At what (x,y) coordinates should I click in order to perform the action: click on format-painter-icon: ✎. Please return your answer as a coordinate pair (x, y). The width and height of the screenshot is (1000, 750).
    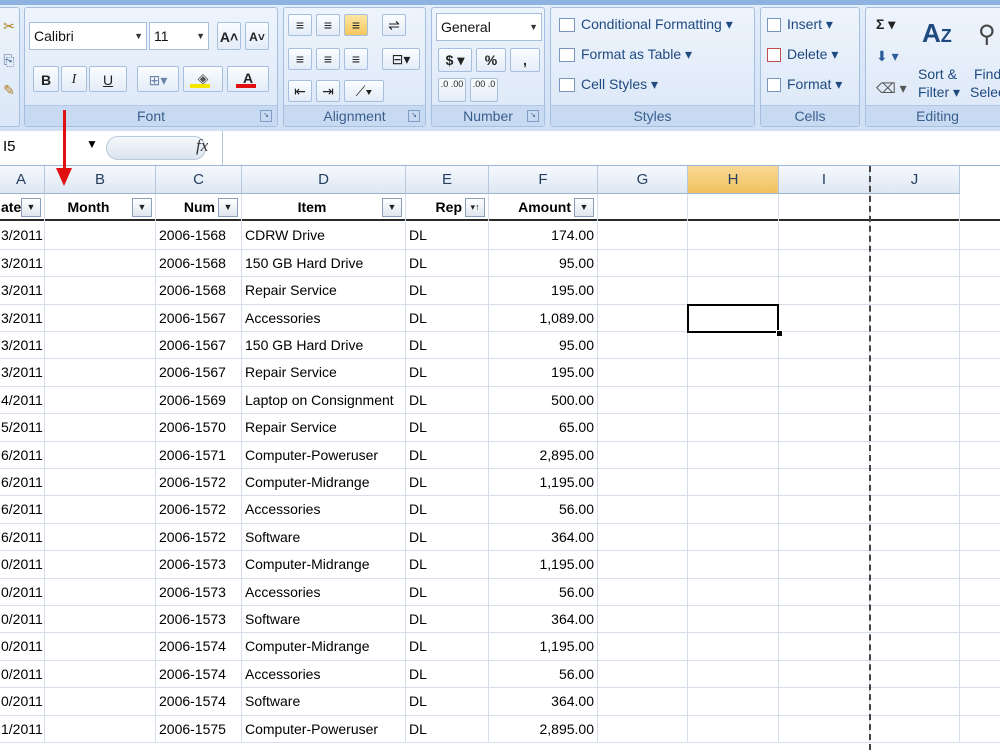
    Looking at the image, I should click on (9, 90).